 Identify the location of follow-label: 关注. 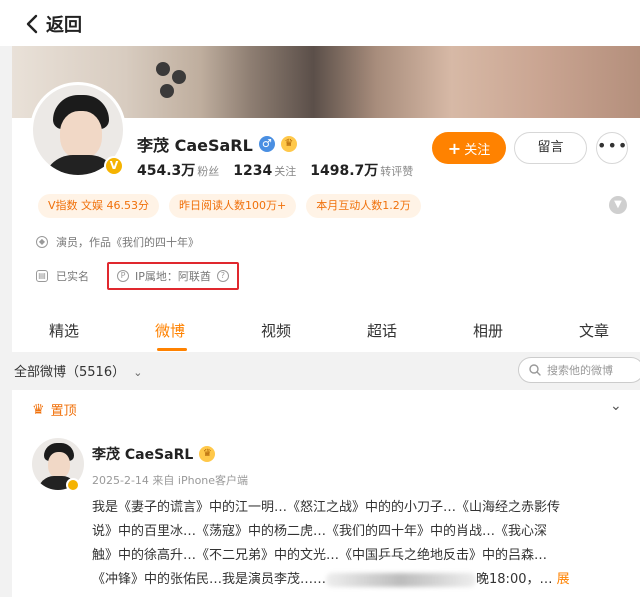
(477, 150).